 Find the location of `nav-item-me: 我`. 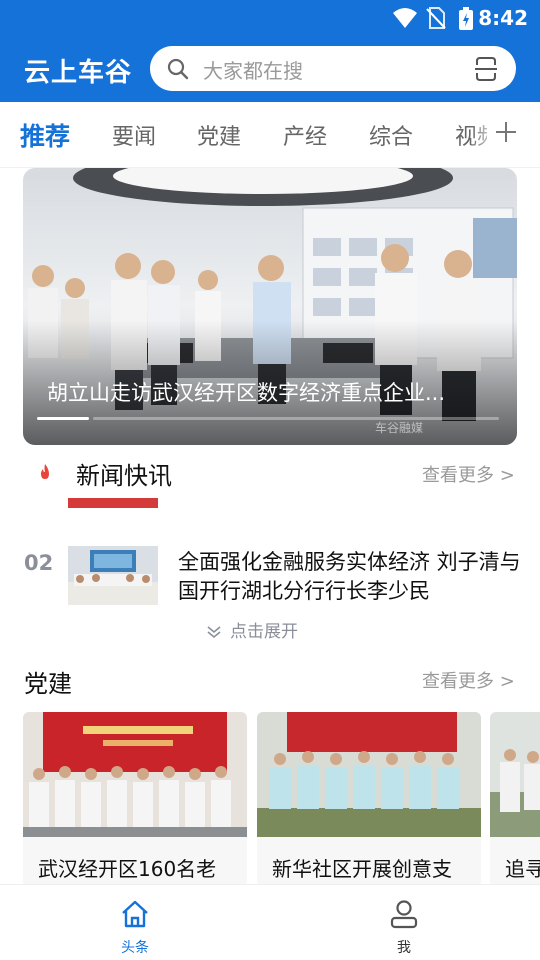

nav-item-me: 我 is located at coordinates (404, 922).